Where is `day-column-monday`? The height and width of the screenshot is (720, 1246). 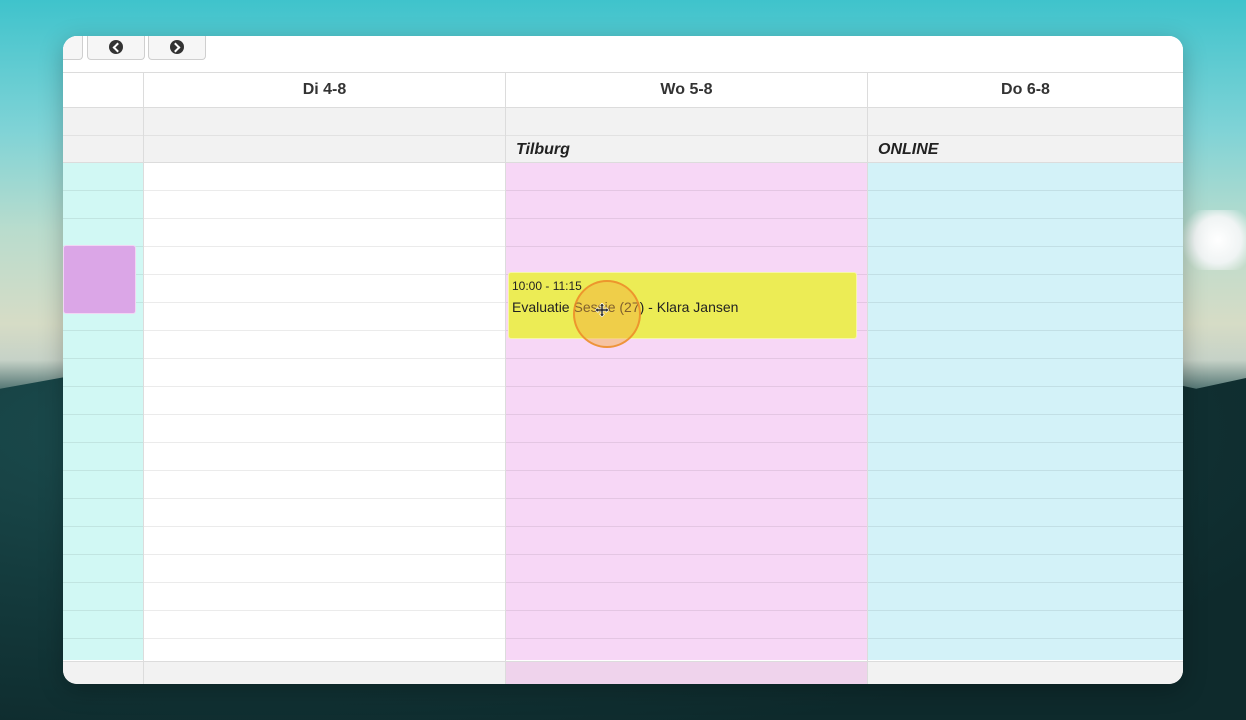 day-column-monday is located at coordinates (103, 378).